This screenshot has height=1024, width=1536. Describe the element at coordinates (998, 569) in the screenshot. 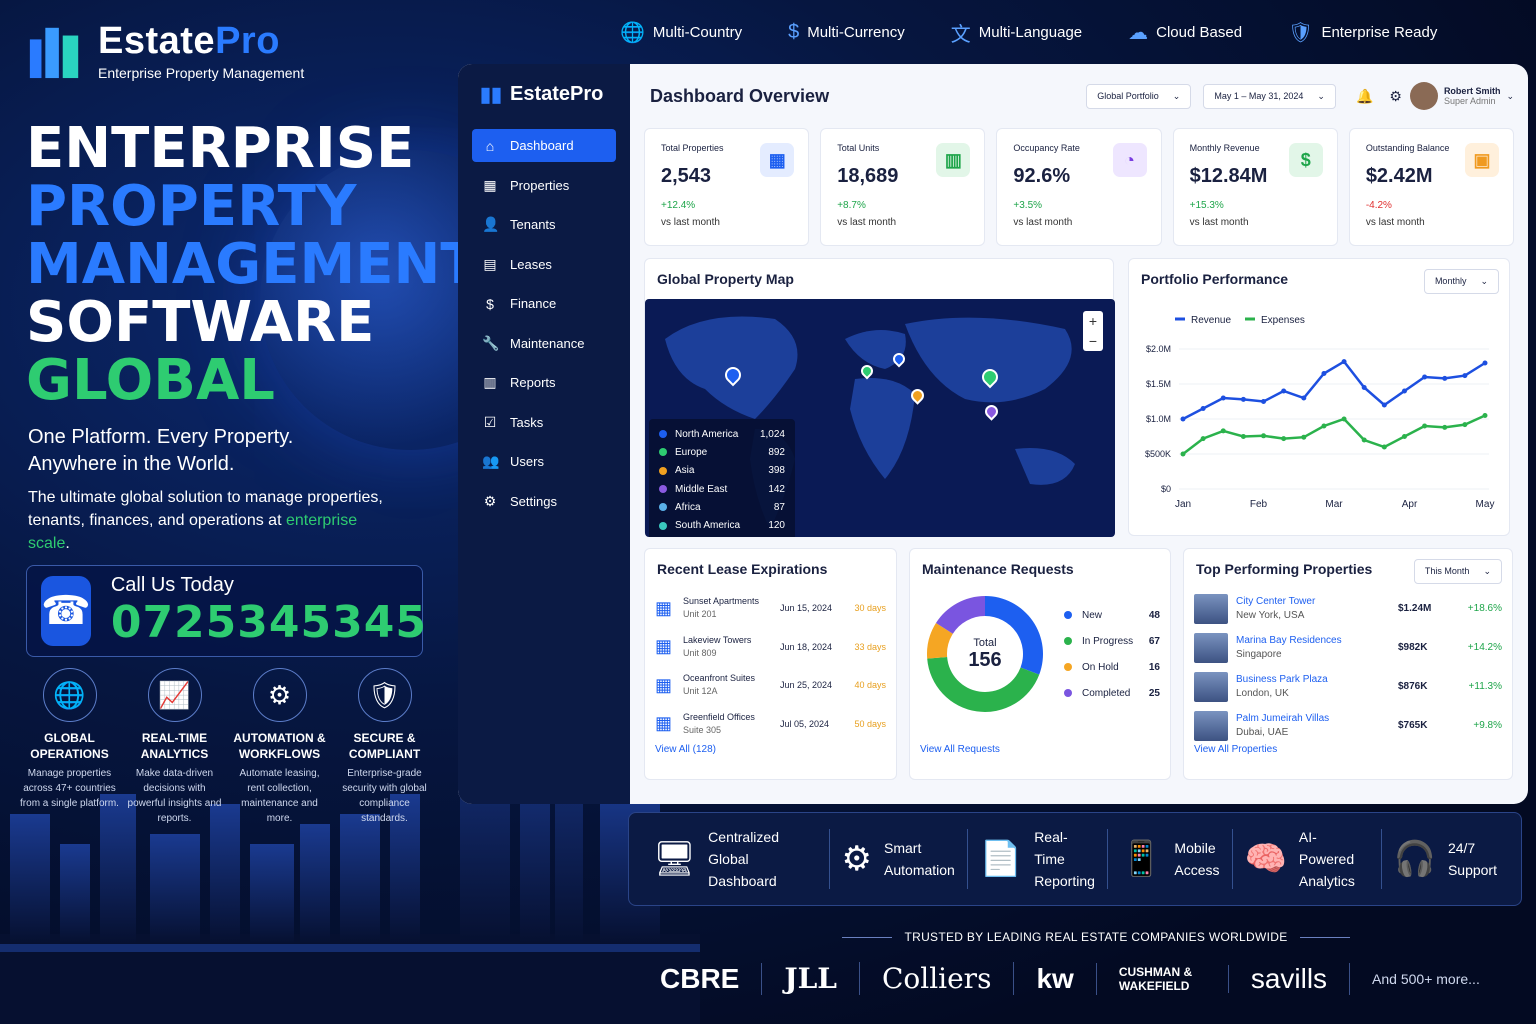

I see `maint-title: Maintenance Requests` at that location.